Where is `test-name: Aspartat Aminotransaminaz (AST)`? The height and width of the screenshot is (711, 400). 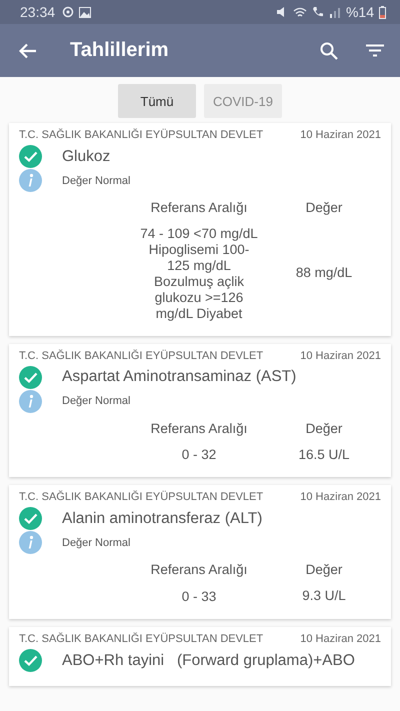
test-name: Aspartat Aminotransaminaz (AST) is located at coordinates (179, 377).